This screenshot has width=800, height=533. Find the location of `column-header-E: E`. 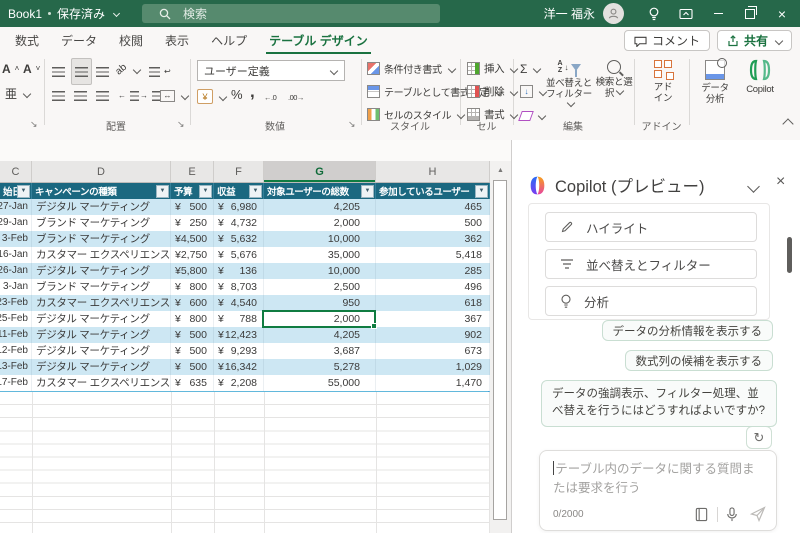

column-header-E: E is located at coordinates (192, 171).